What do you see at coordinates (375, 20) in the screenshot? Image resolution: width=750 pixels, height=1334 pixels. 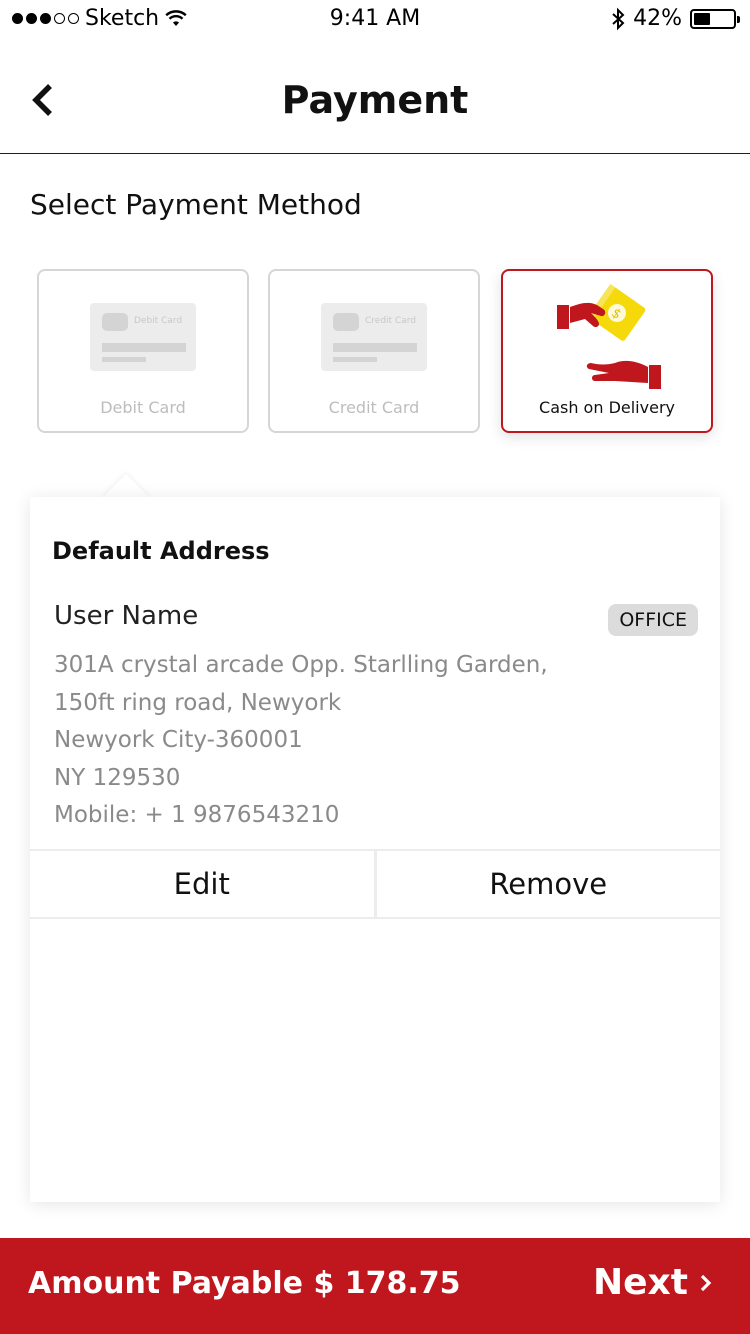 I see `status-bar: Sketch 9:41 AM 42%` at bounding box center [375, 20].